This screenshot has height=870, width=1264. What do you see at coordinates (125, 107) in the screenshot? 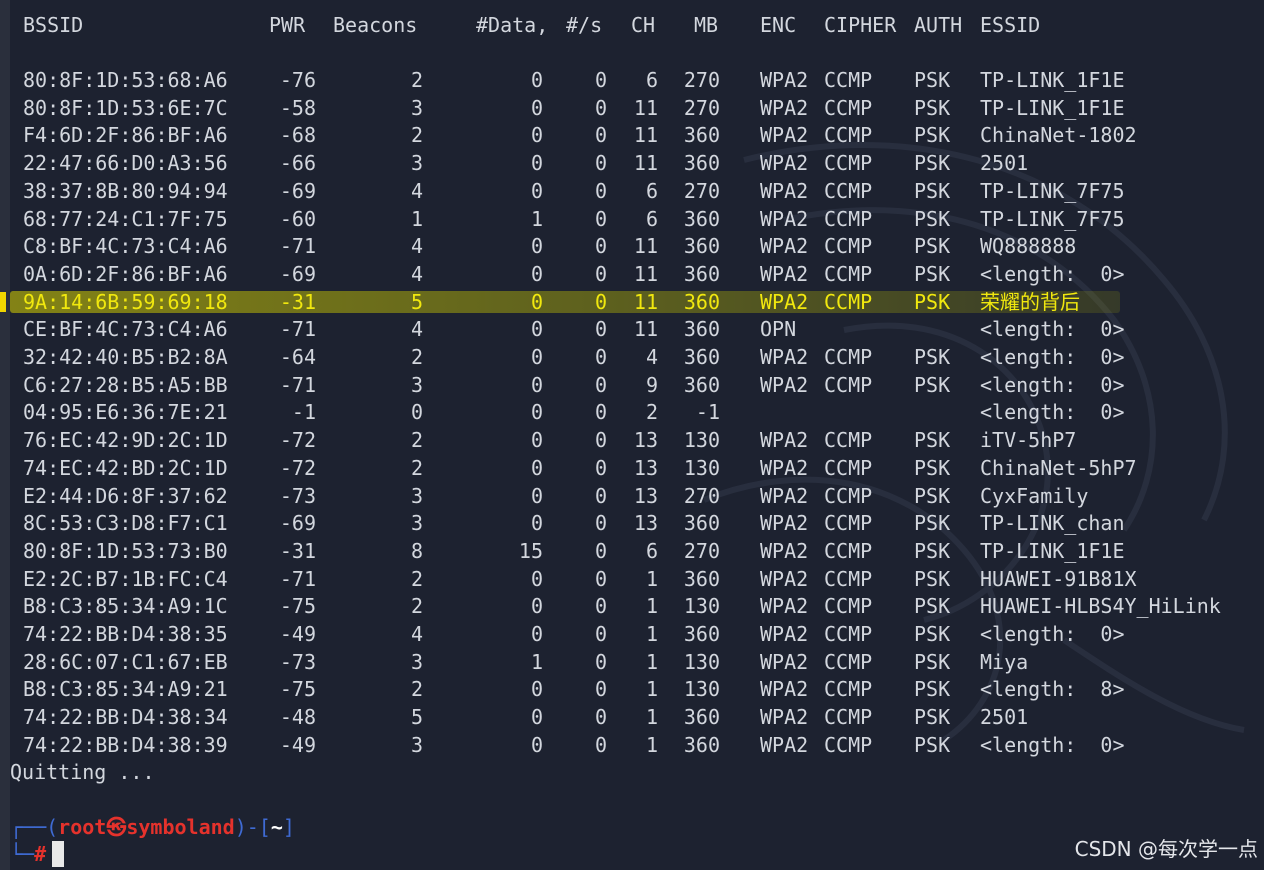
I see `cell-bssid: 80:8F:1D:53:6E:7C` at bounding box center [125, 107].